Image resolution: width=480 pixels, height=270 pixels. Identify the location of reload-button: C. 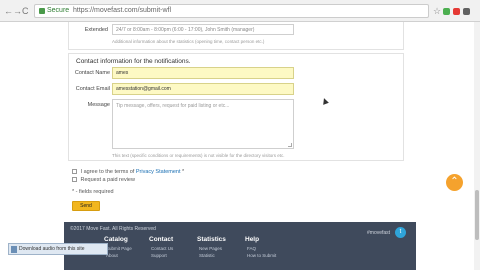
(25, 11).